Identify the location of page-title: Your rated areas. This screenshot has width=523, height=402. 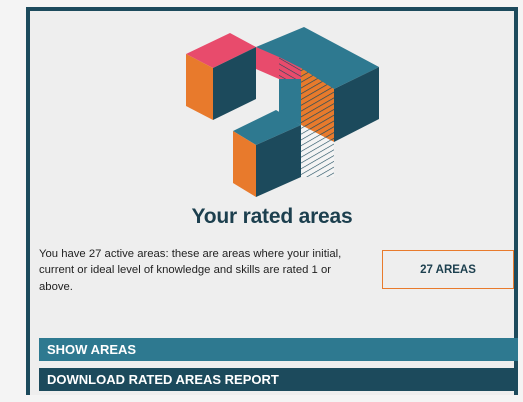
(272, 216).